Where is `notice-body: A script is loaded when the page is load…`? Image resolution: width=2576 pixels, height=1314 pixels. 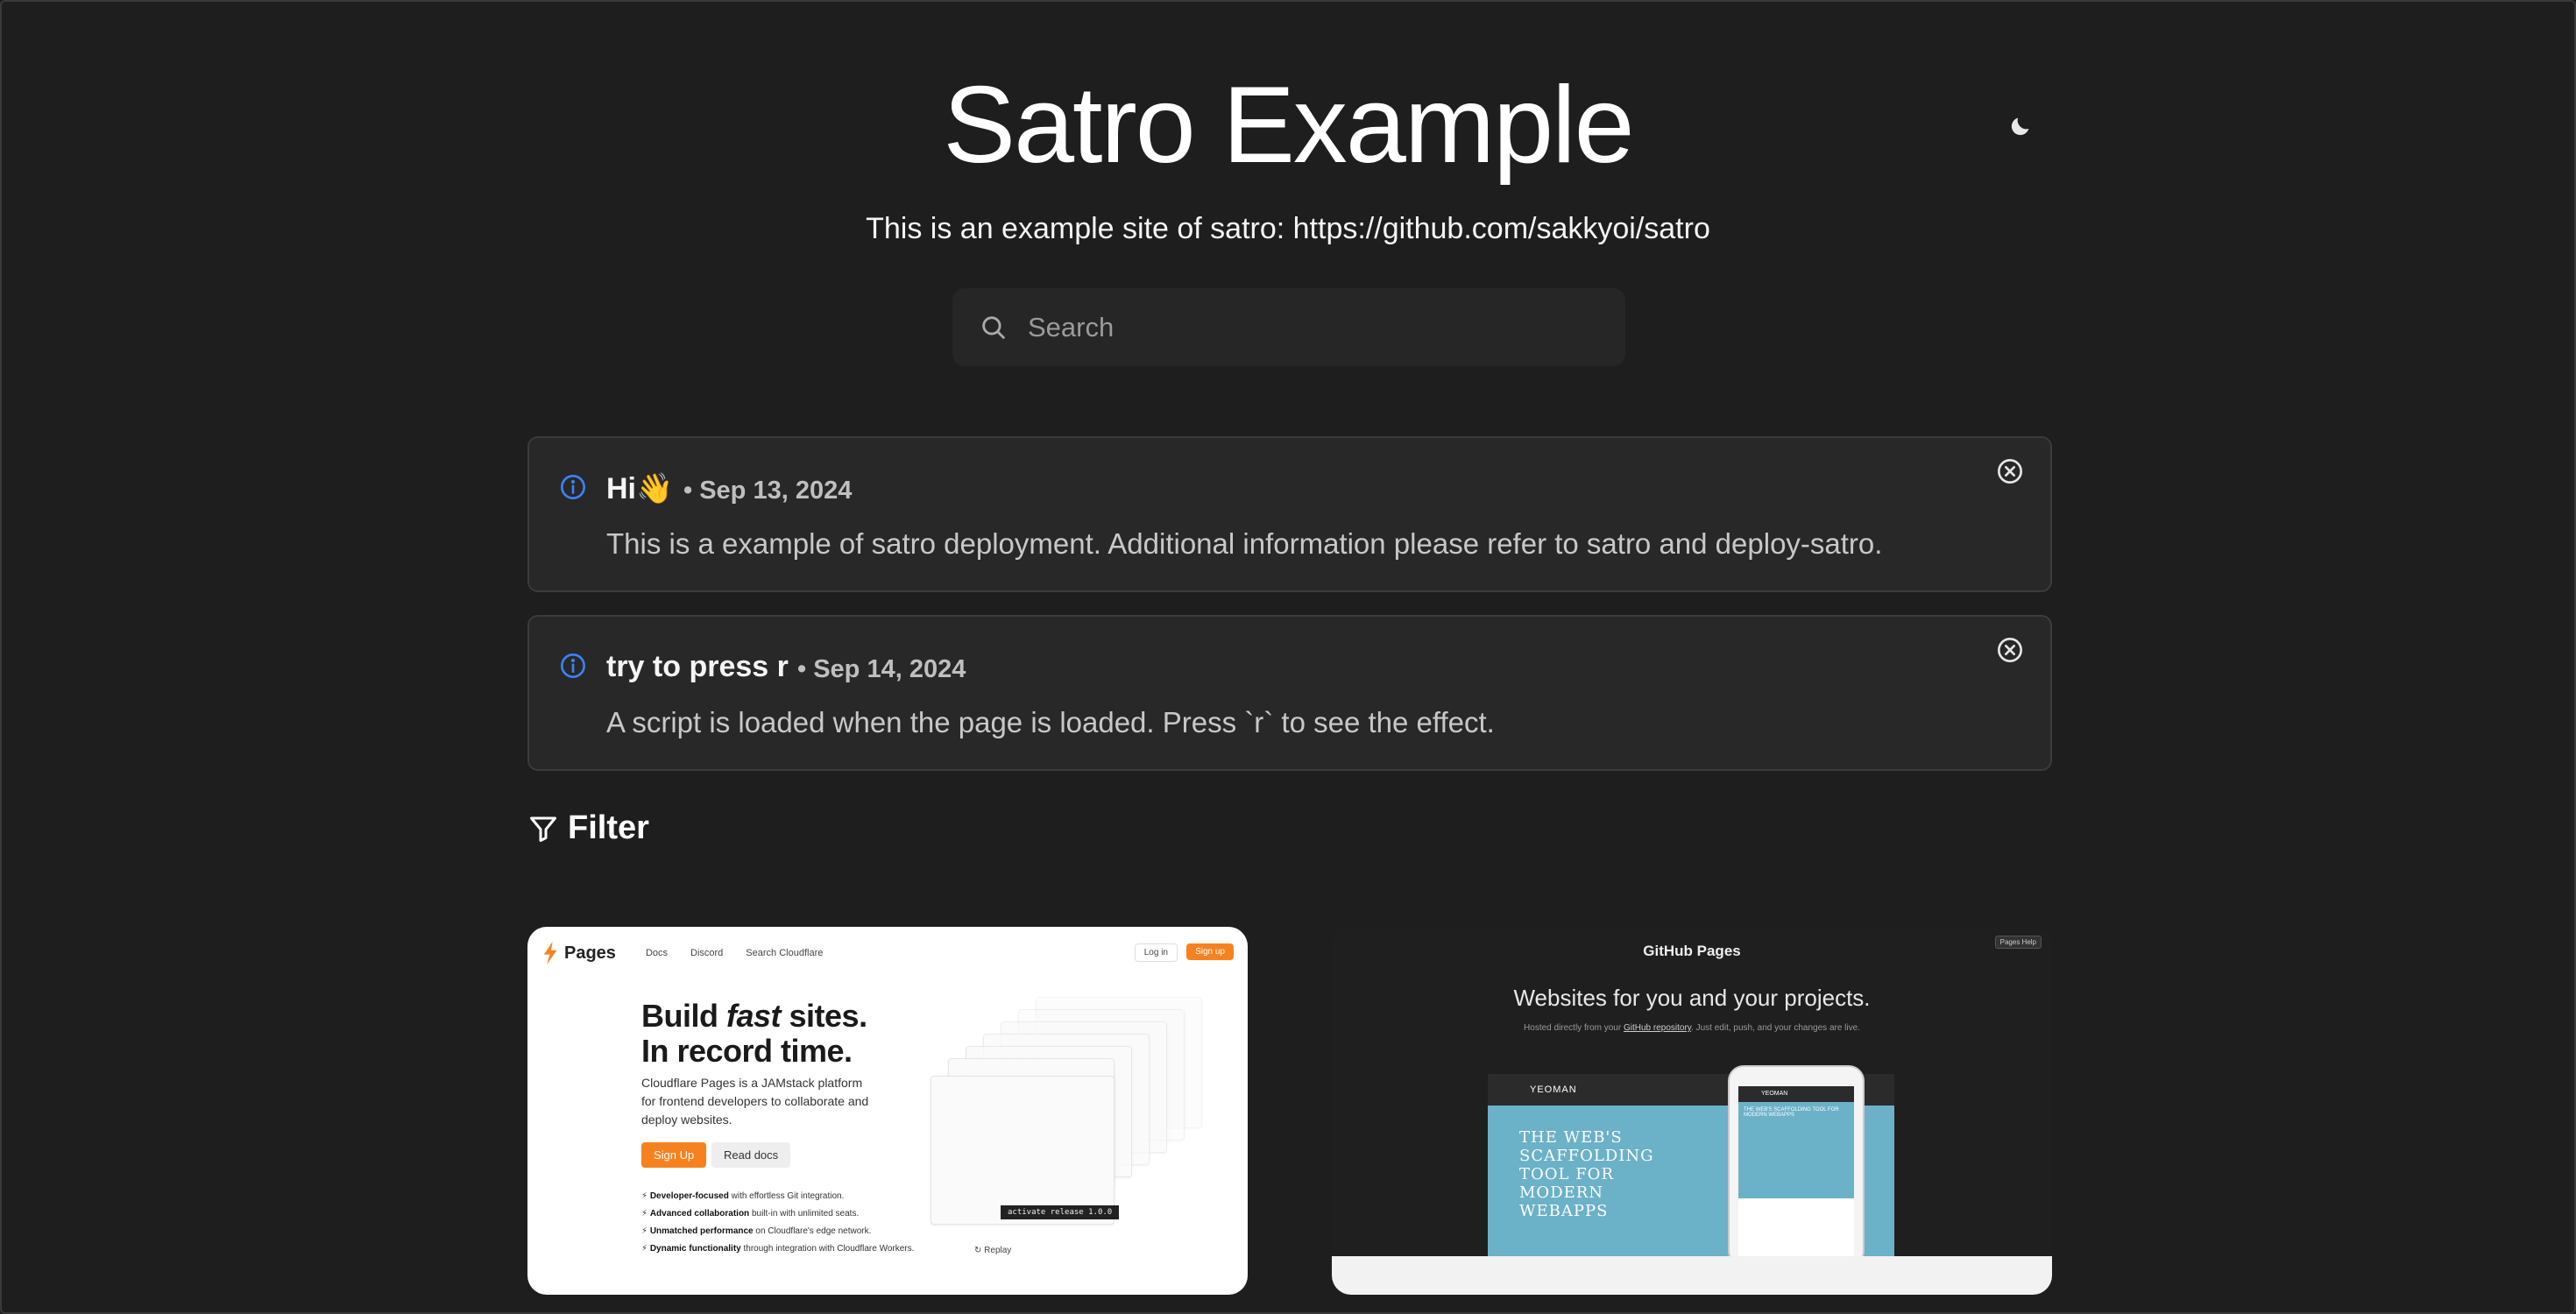
notice-body: A script is loaded when the page is load… is located at coordinates (1050, 722).